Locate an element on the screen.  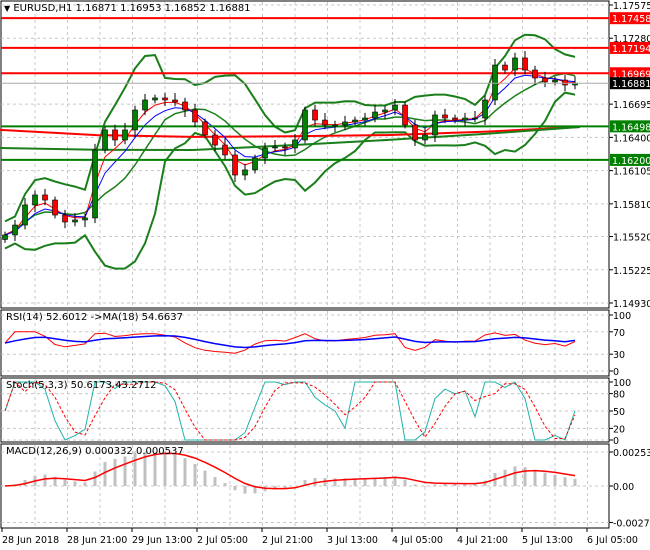
level-price-label: 1.17194 is located at coordinates (631, 49).